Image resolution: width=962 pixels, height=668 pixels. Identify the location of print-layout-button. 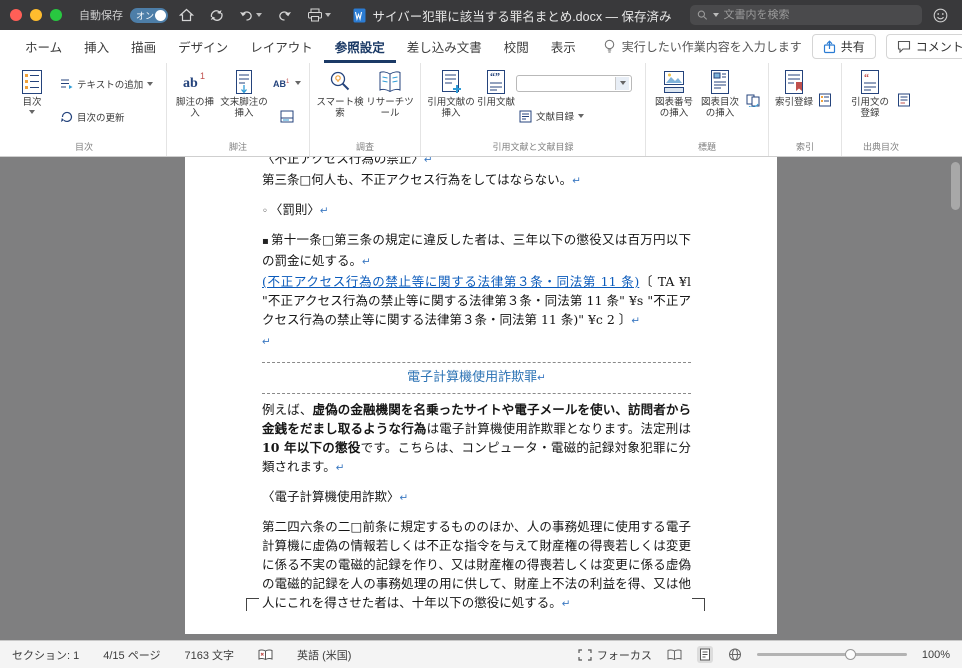
(704, 654).